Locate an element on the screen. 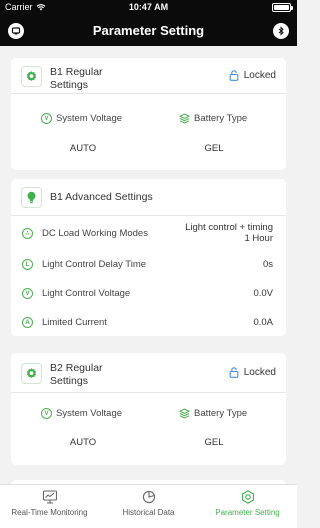 This screenshot has height=528, width=320. b1-advanced-header: B1 Advanced Settings is located at coordinates (148, 197).